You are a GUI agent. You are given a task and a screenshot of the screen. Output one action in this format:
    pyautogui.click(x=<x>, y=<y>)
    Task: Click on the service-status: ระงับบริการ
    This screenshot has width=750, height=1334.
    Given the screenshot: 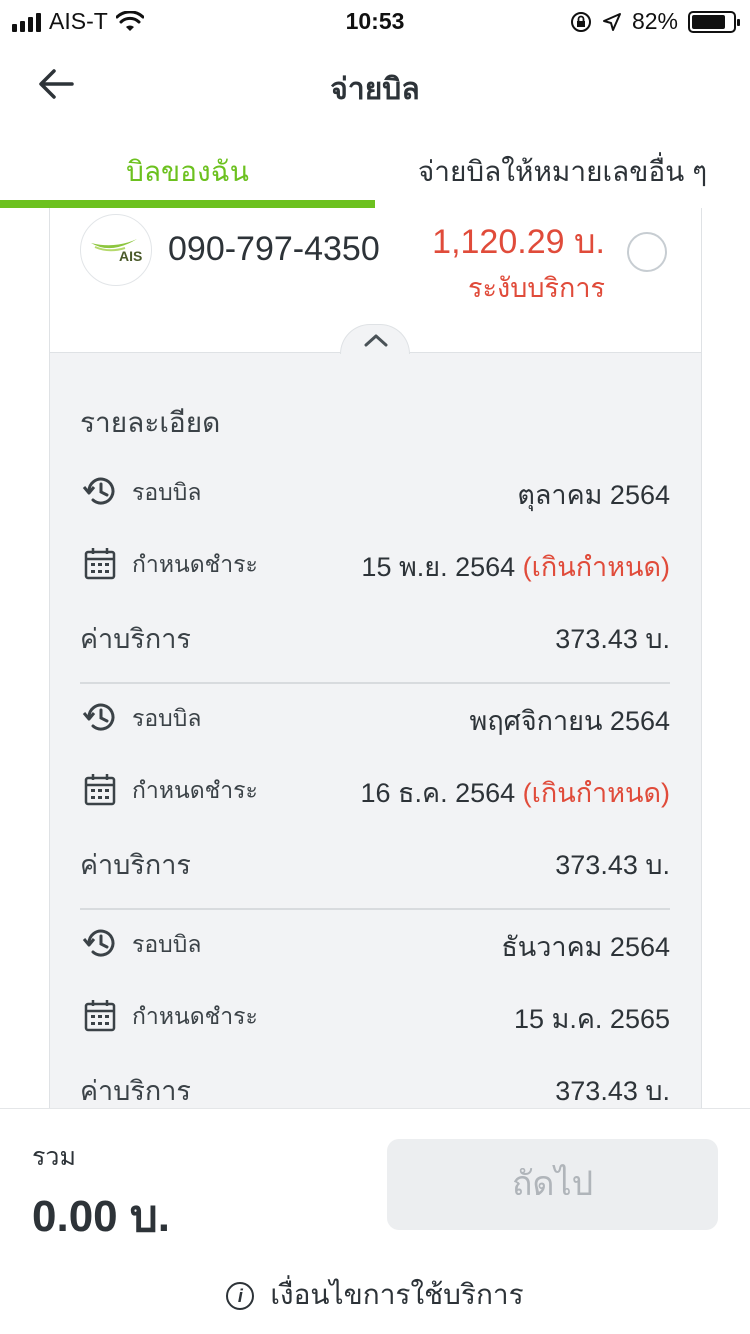 What is the action you would take?
    pyautogui.click(x=536, y=288)
    